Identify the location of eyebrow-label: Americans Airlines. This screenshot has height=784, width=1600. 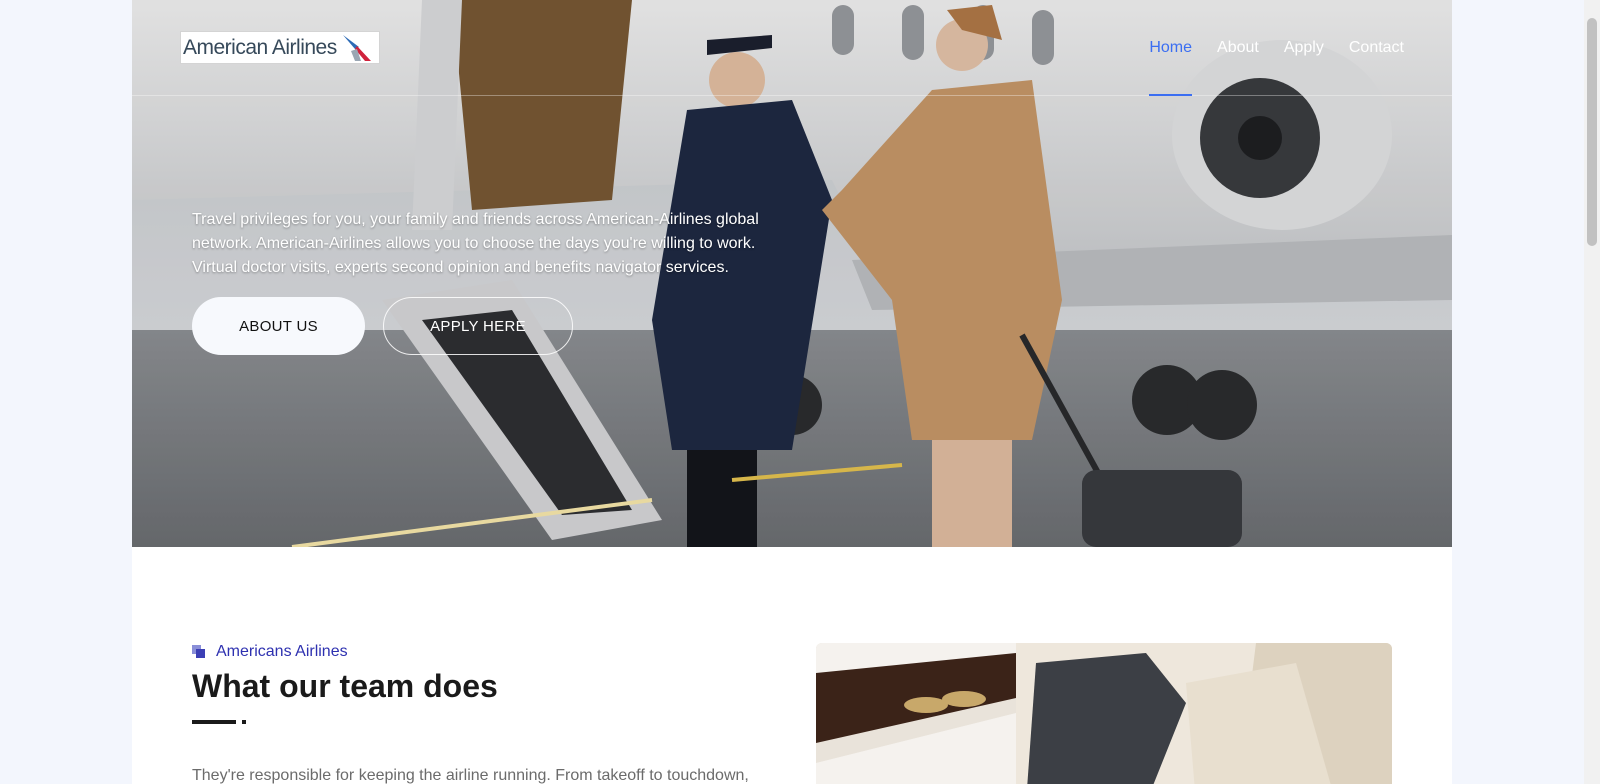
(282, 651).